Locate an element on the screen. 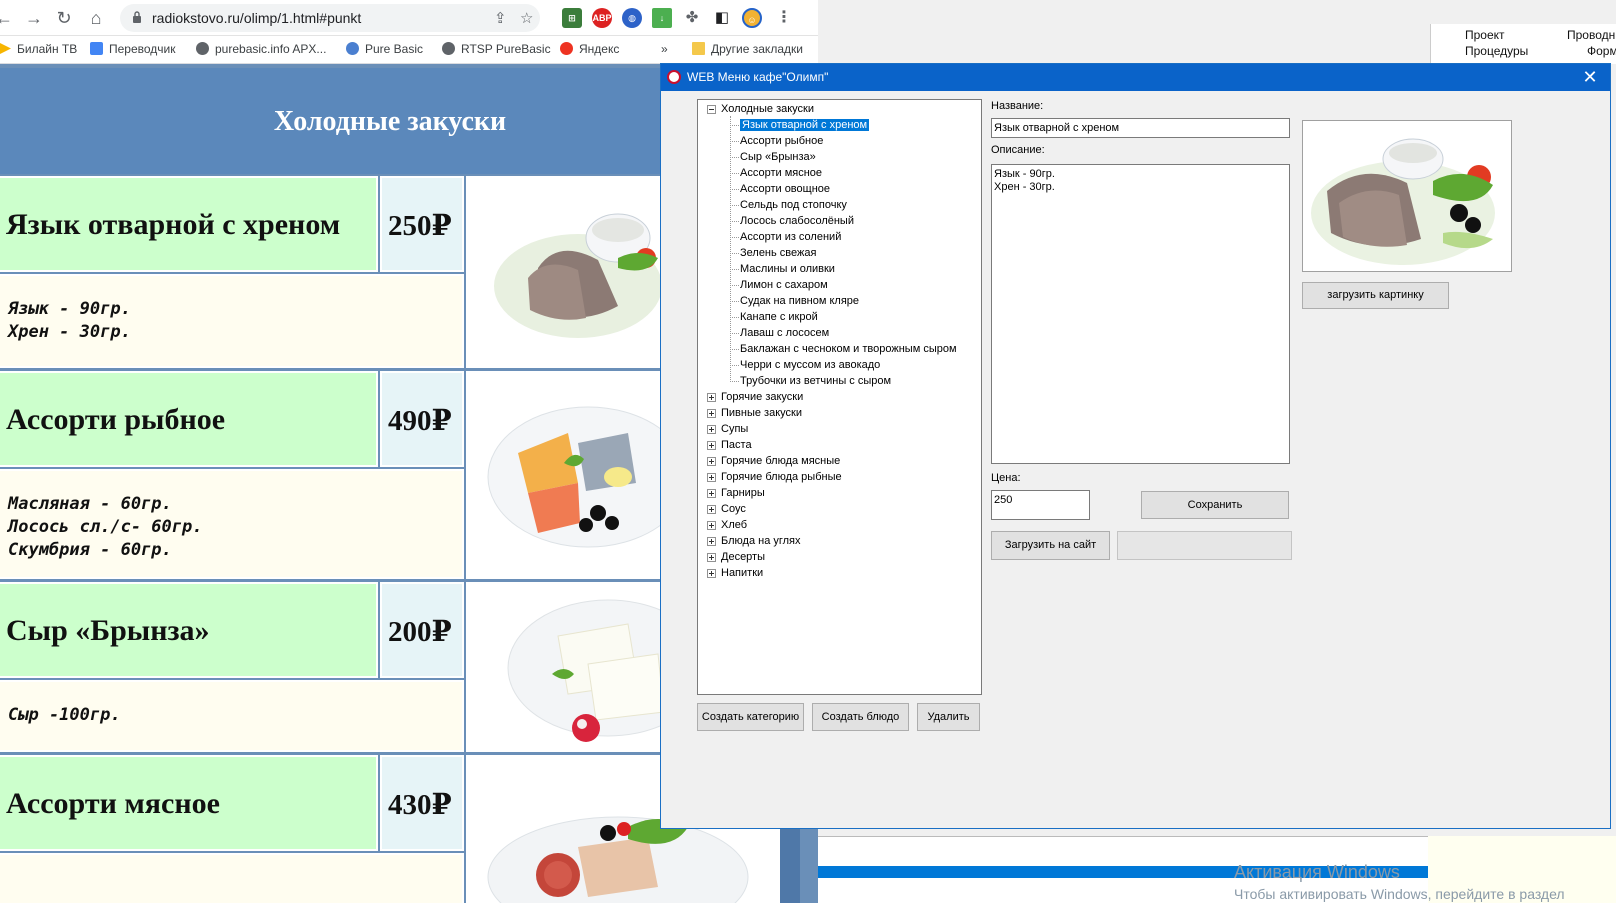 This screenshot has height=903, width=1616. tree-category: Пивные закуски is located at coordinates (761, 413).